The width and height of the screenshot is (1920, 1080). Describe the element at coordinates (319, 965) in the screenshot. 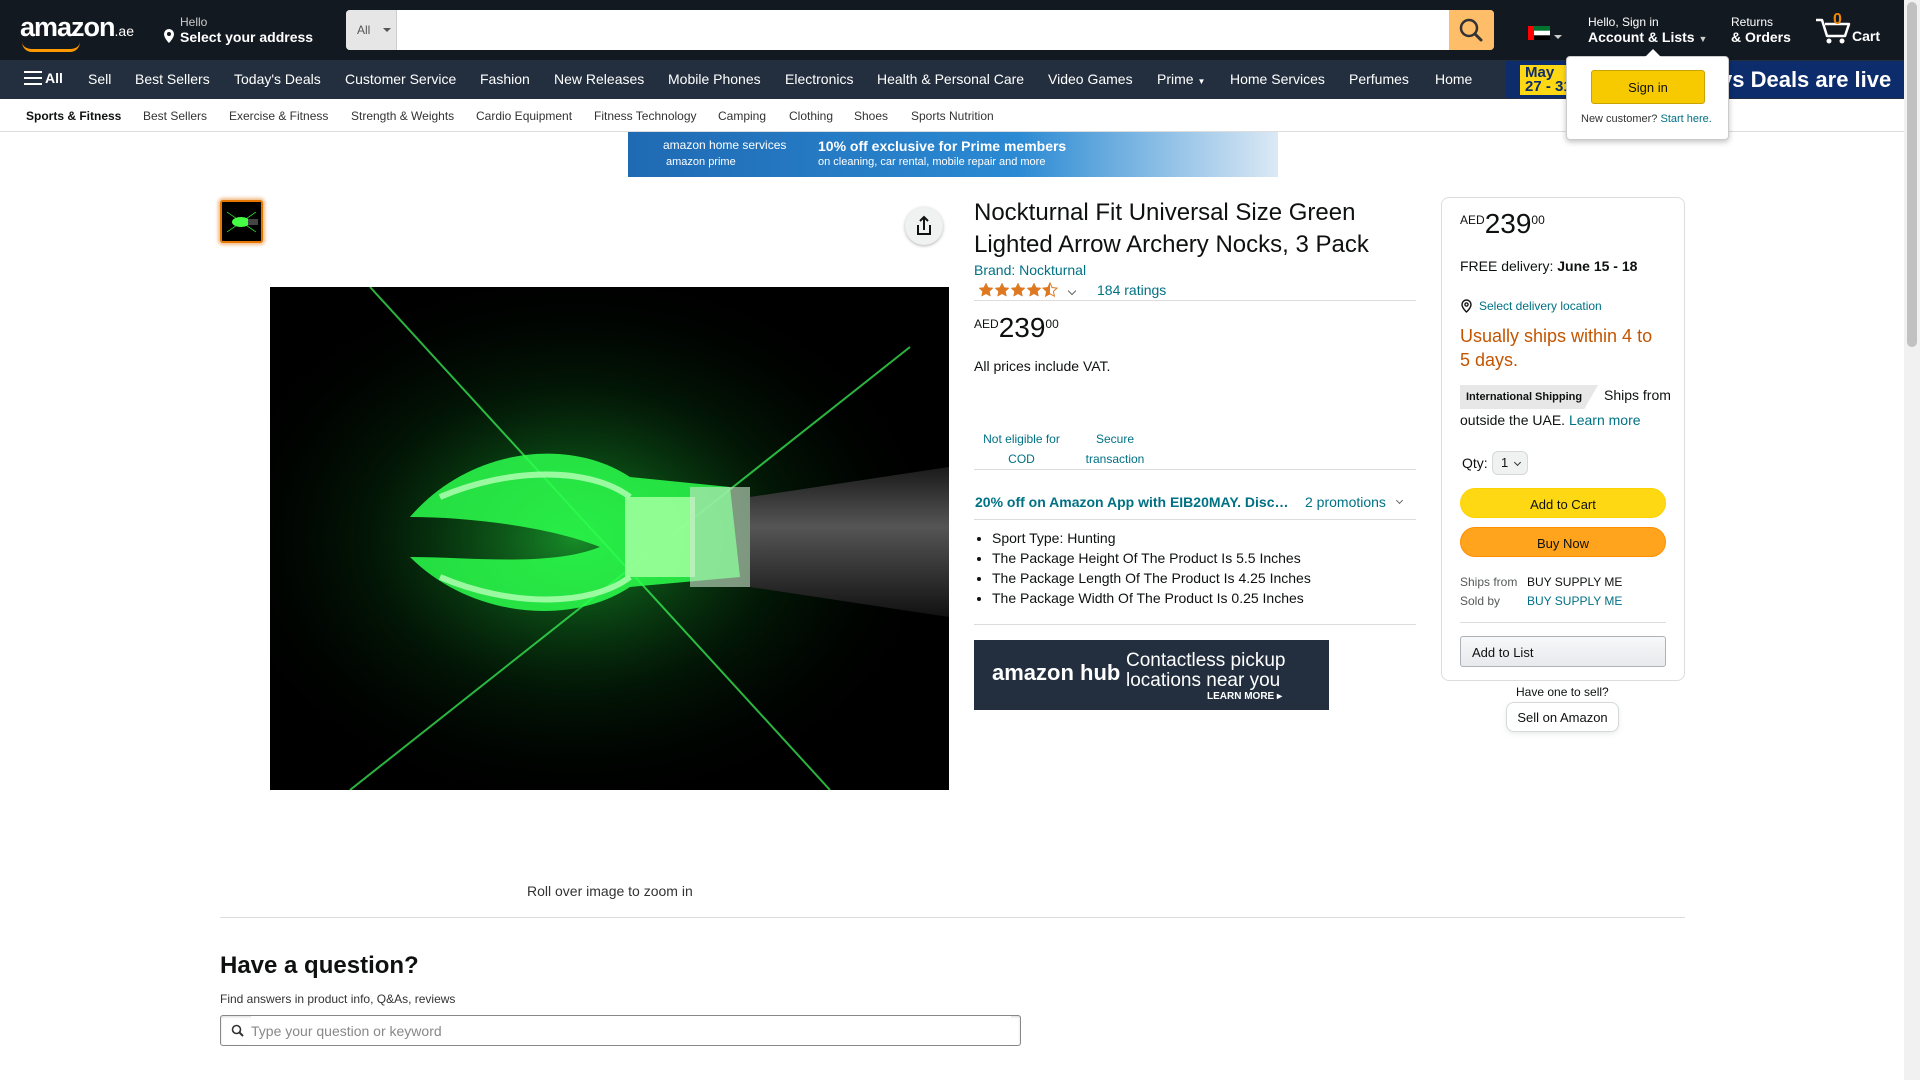

I see `qa-title: Have a question?` at that location.